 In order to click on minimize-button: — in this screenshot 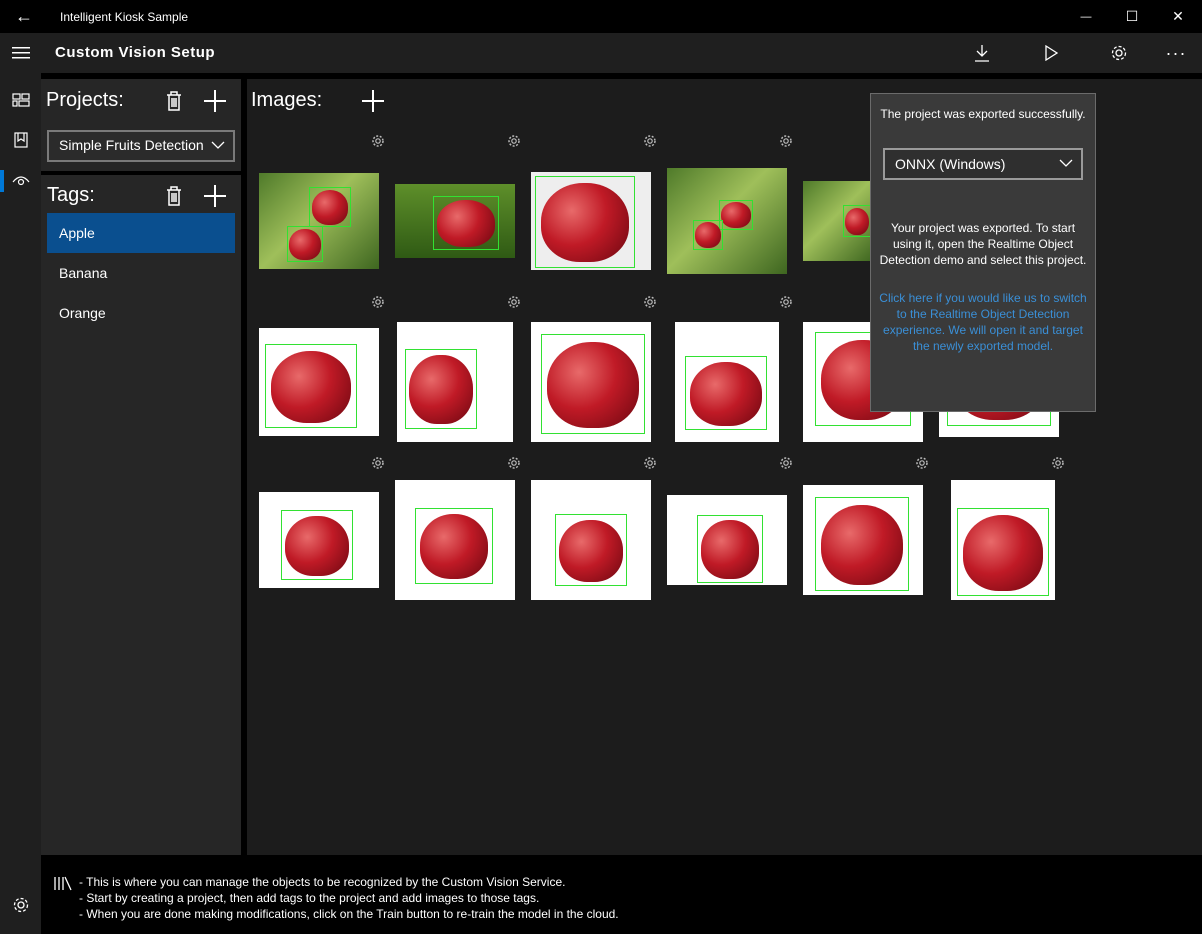, I will do `click(1086, 16)`.